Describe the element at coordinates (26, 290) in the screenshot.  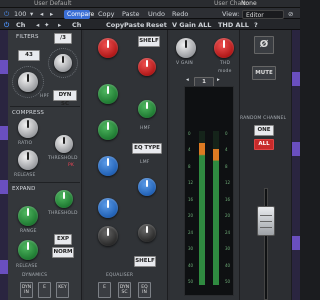
I see `dyn-in-button: DYN IN` at that location.